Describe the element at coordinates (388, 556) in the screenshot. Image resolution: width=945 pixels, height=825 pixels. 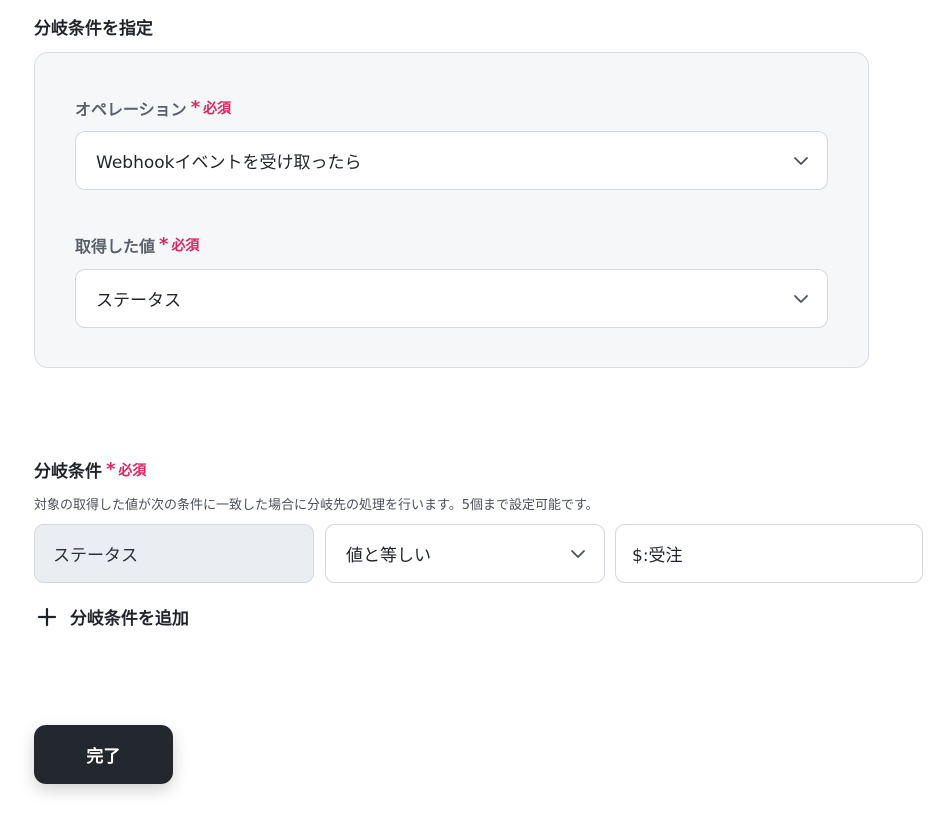
I see `condition-operator-value: 値と等しい` at that location.